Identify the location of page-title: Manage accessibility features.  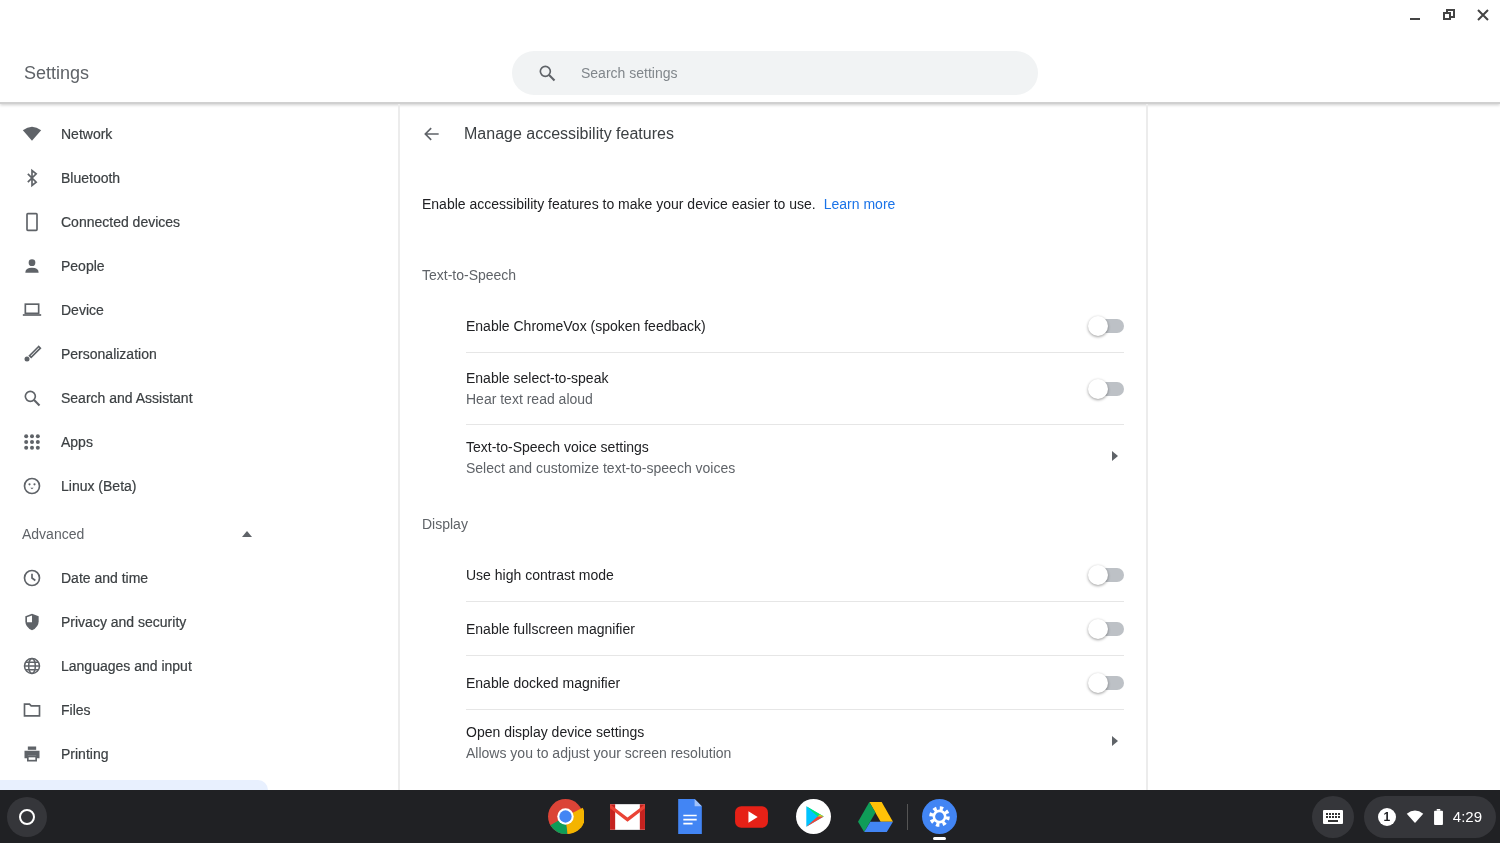
(569, 134).